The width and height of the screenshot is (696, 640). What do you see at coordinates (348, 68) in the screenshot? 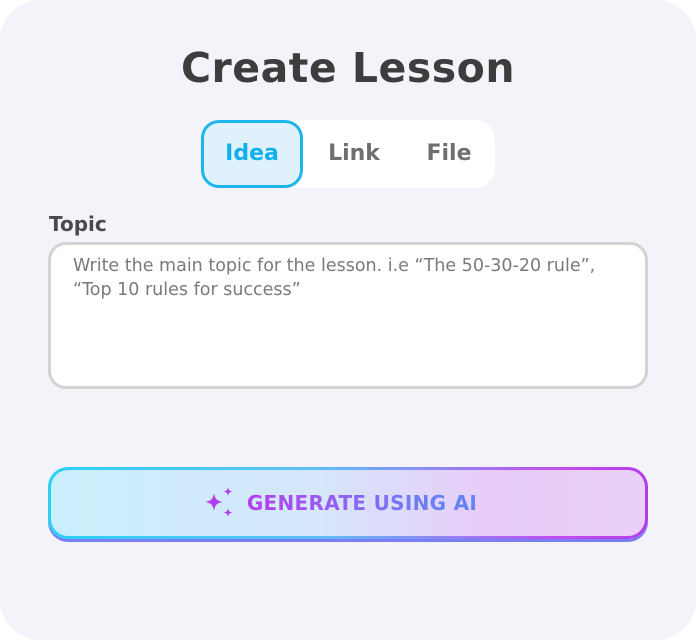
I see `page-title: Create Lesson` at bounding box center [348, 68].